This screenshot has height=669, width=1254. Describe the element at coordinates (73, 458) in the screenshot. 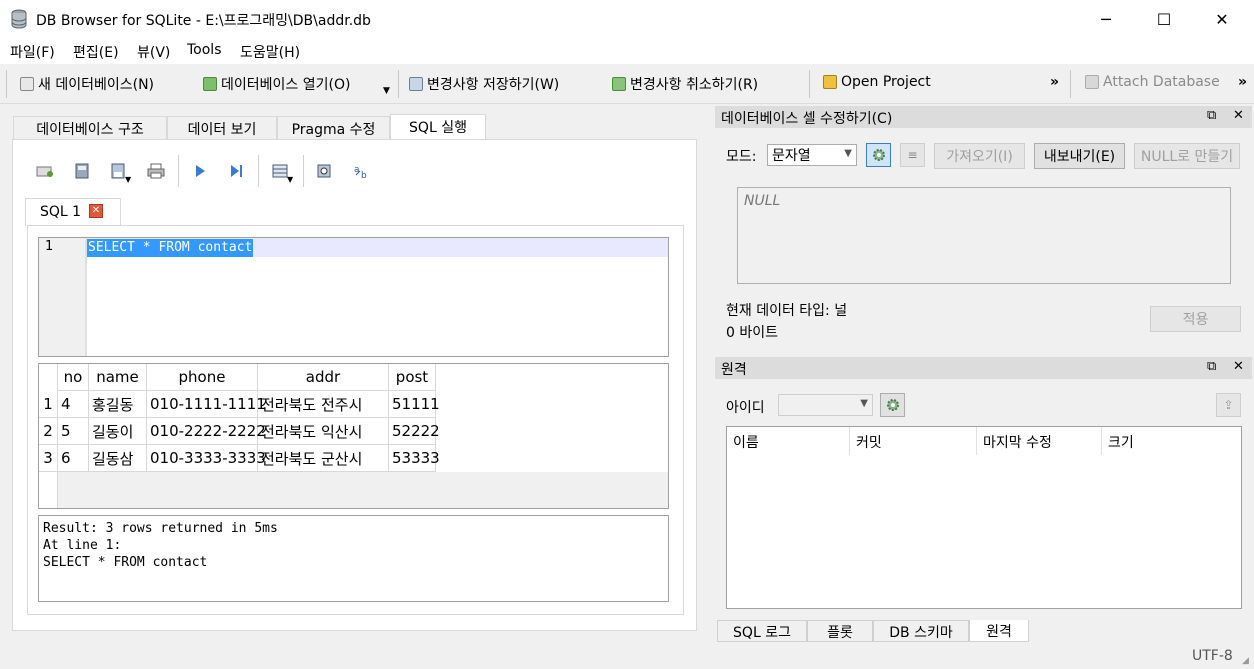

I see `table-cell: 6` at that location.